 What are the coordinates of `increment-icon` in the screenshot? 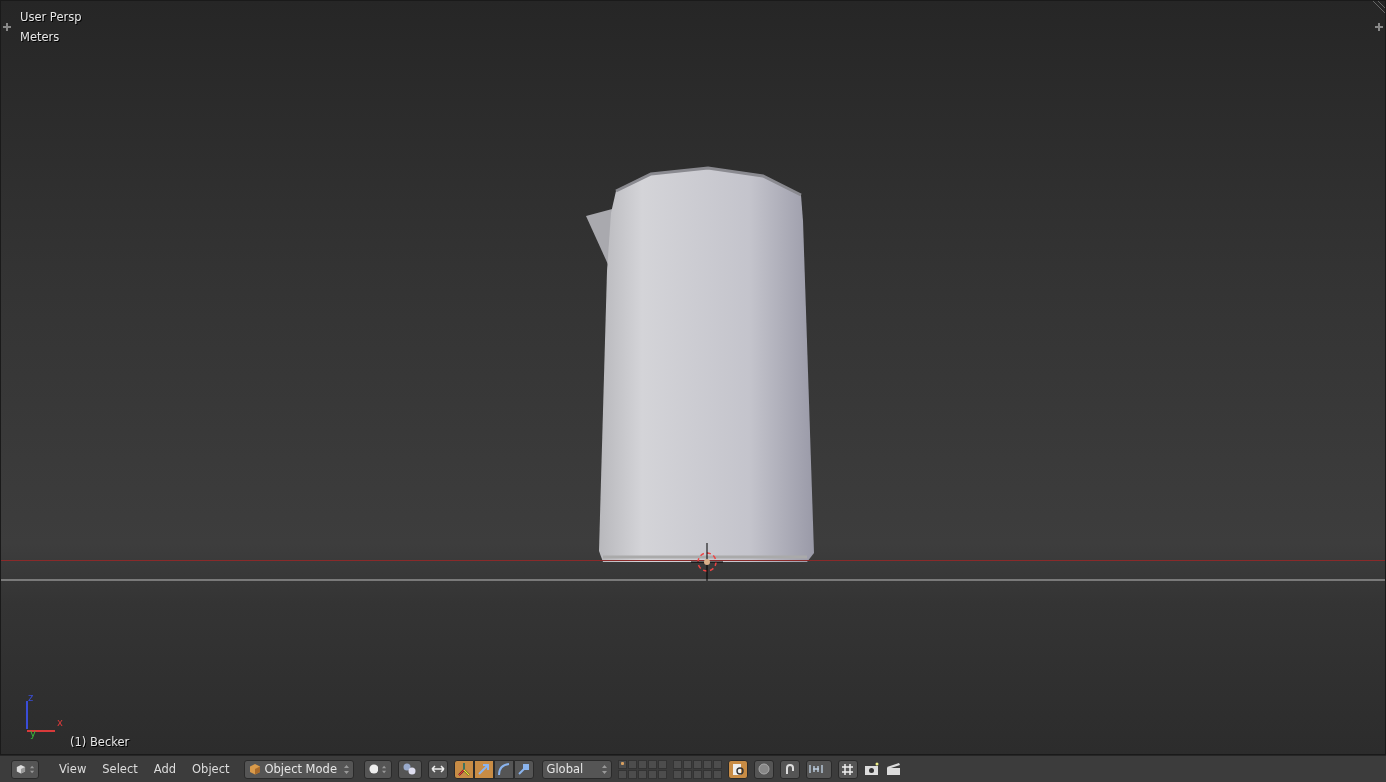 It's located at (815, 769).